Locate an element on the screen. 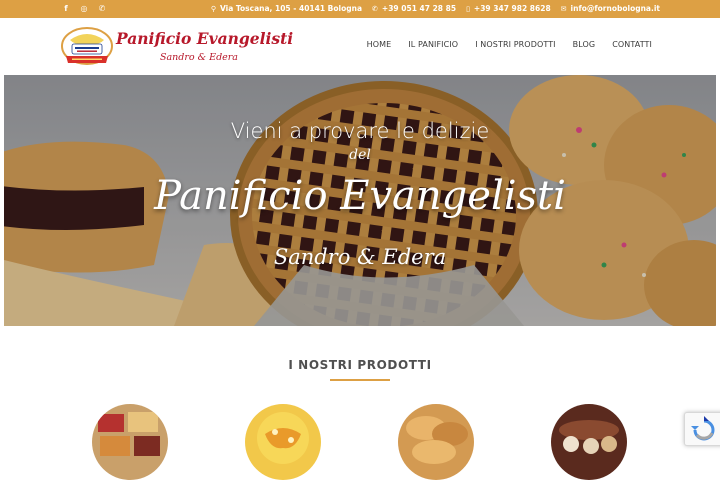 The image size is (720, 480). nav-item-prodotti: I NOSTRI PRODOTTI is located at coordinates (515, 44).